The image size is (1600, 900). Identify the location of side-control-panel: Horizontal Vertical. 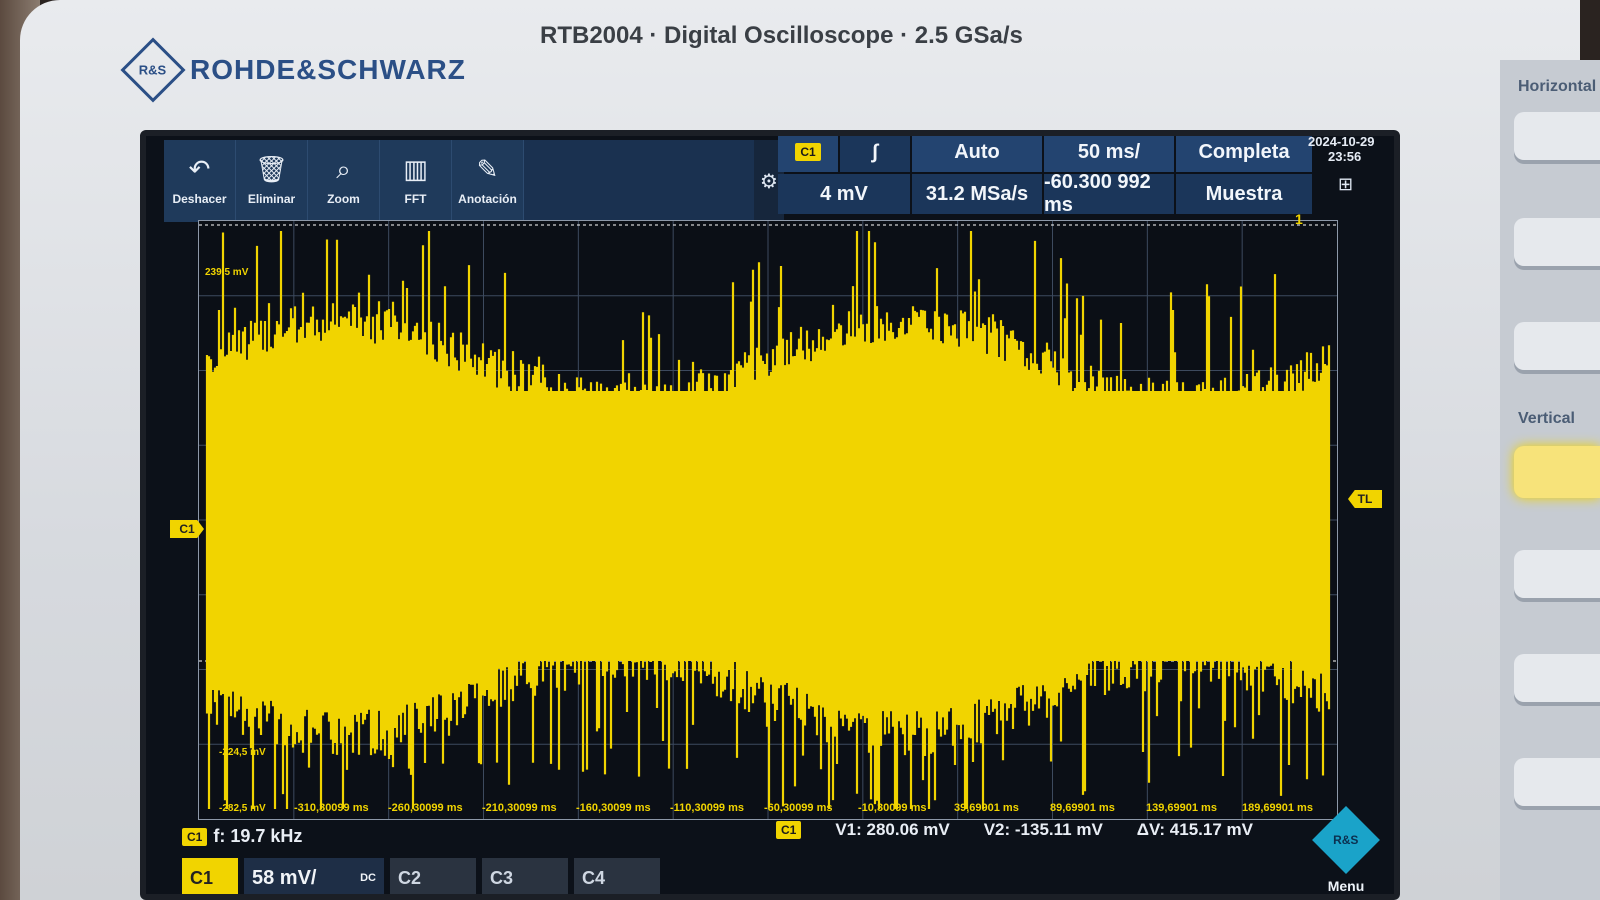
(1550, 480).